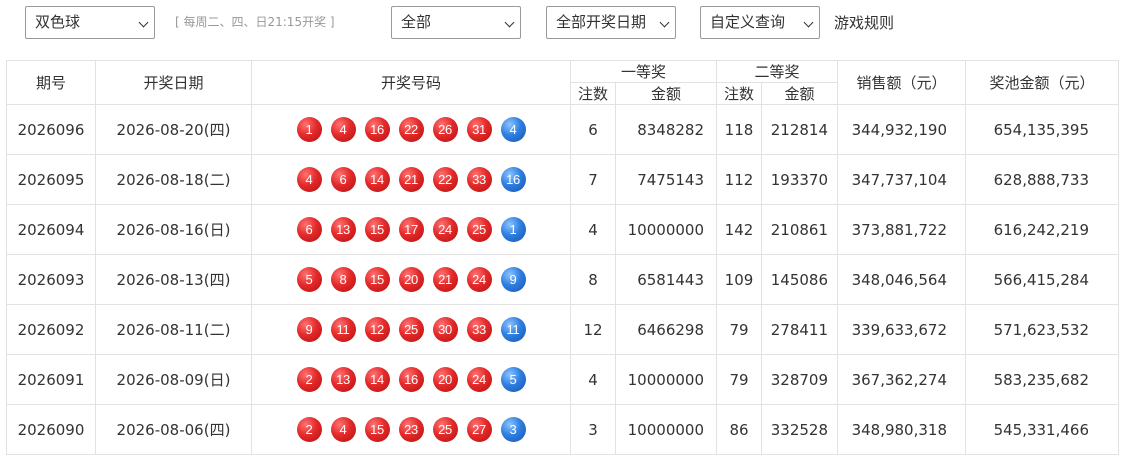 The height and width of the screenshot is (455, 1124). I want to click on cell-date: 2026-08-13(四), so click(173, 279).